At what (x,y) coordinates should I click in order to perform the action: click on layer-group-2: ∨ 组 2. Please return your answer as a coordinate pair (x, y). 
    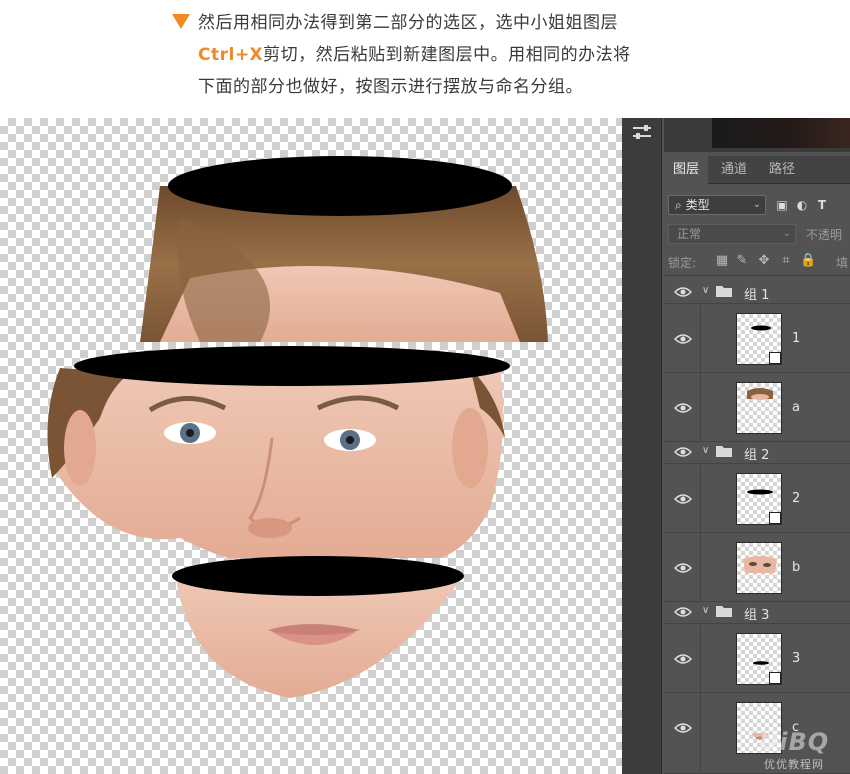
    Looking at the image, I should click on (757, 452).